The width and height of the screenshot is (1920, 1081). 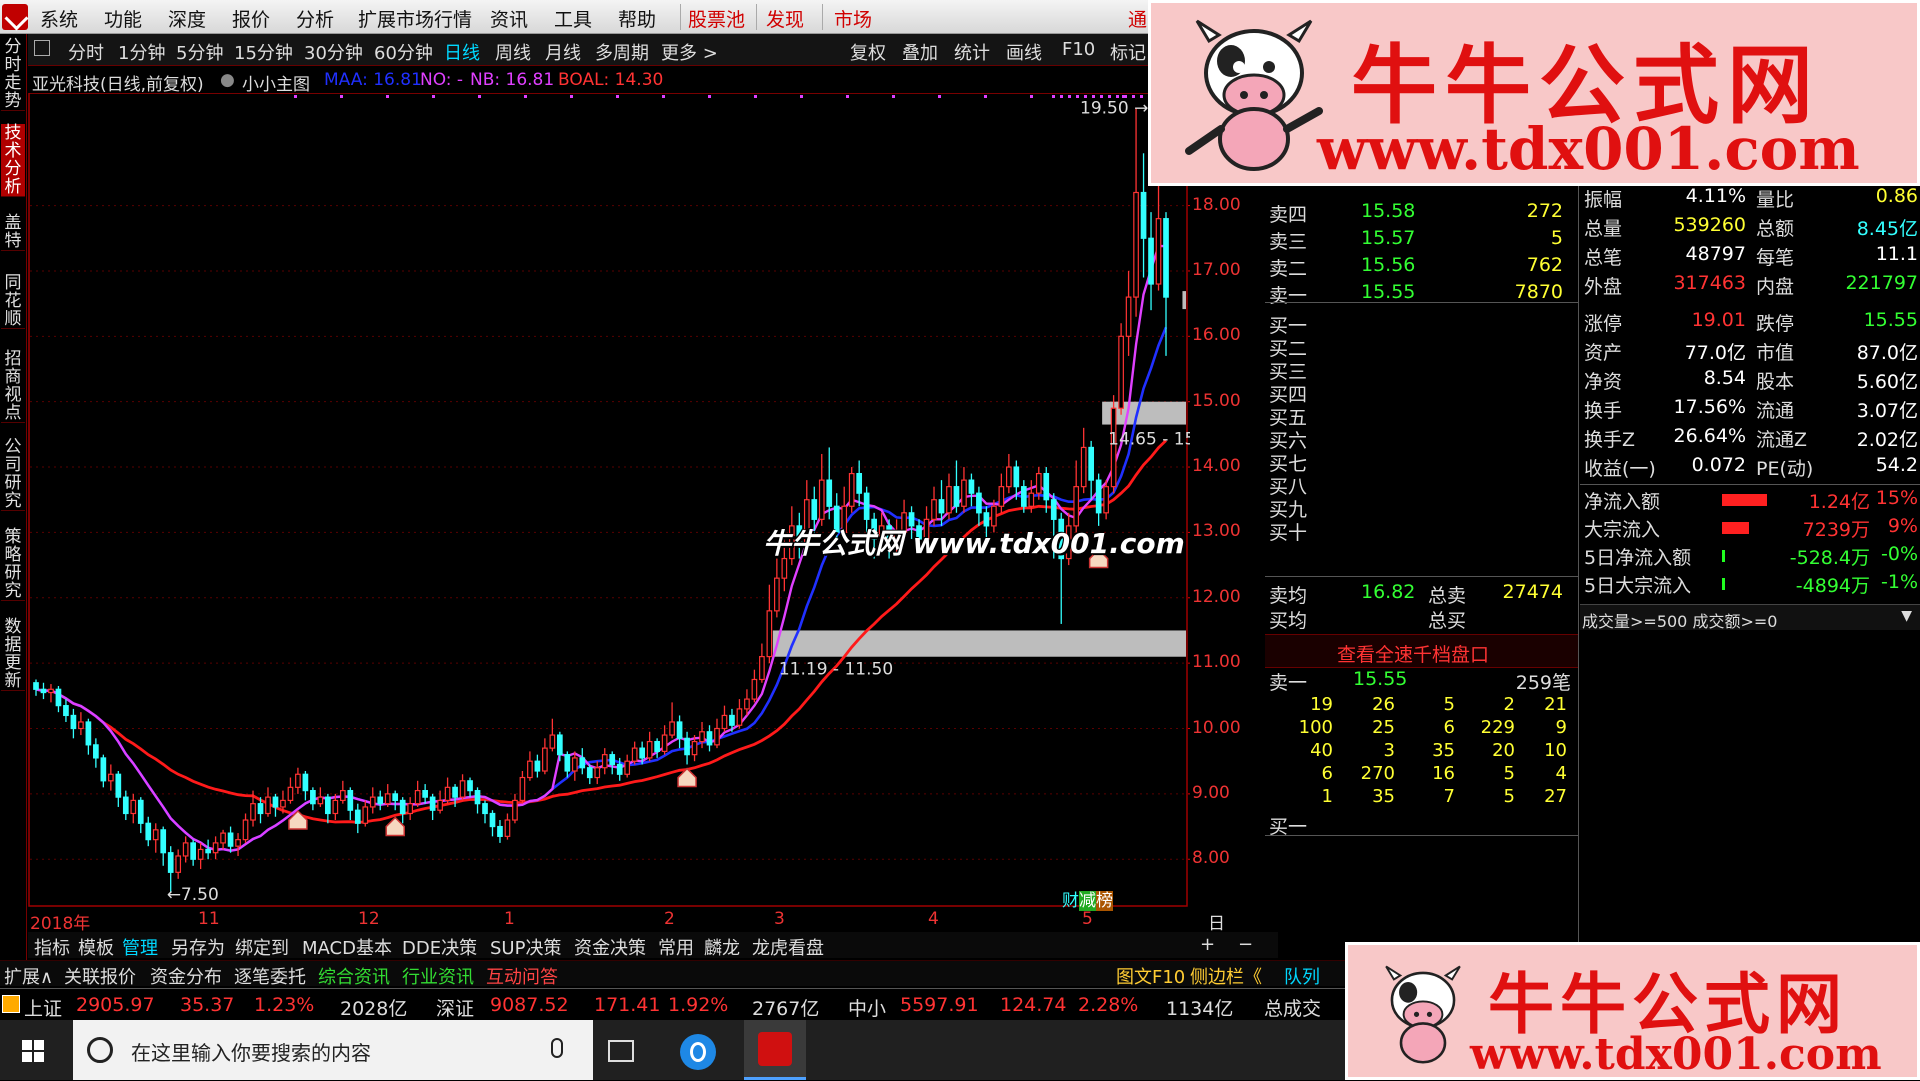 What do you see at coordinates (689, 52) in the screenshot?
I see `period-more: 更多 >` at bounding box center [689, 52].